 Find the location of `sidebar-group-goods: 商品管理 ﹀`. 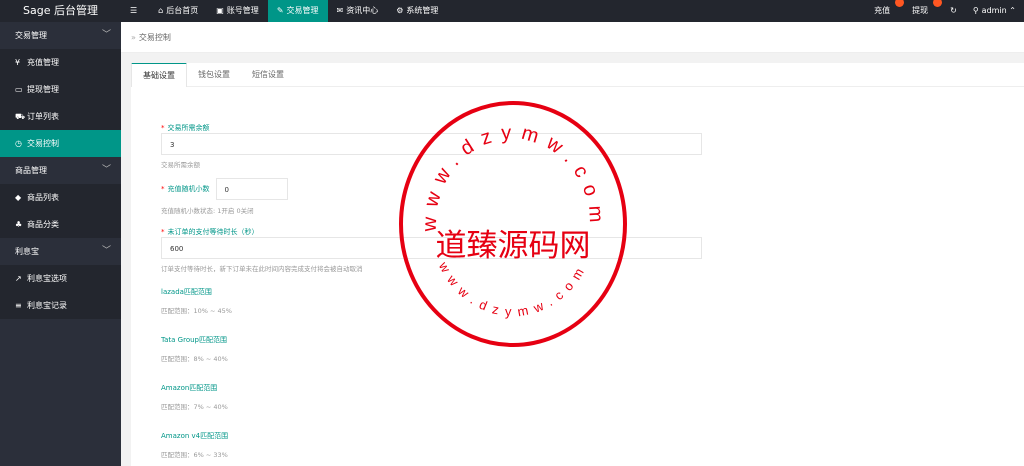

sidebar-group-goods: 商品管理 ﹀ is located at coordinates (60, 170).